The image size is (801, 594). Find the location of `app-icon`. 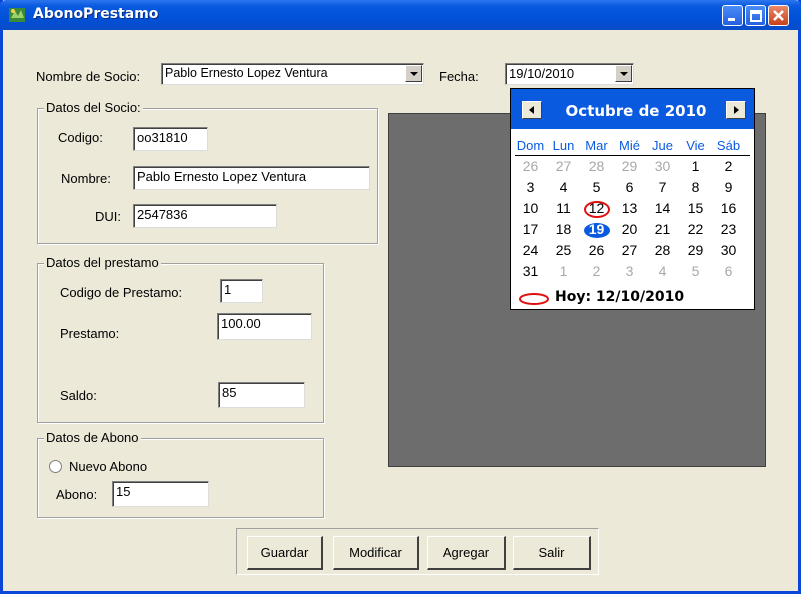

app-icon is located at coordinates (17, 15).